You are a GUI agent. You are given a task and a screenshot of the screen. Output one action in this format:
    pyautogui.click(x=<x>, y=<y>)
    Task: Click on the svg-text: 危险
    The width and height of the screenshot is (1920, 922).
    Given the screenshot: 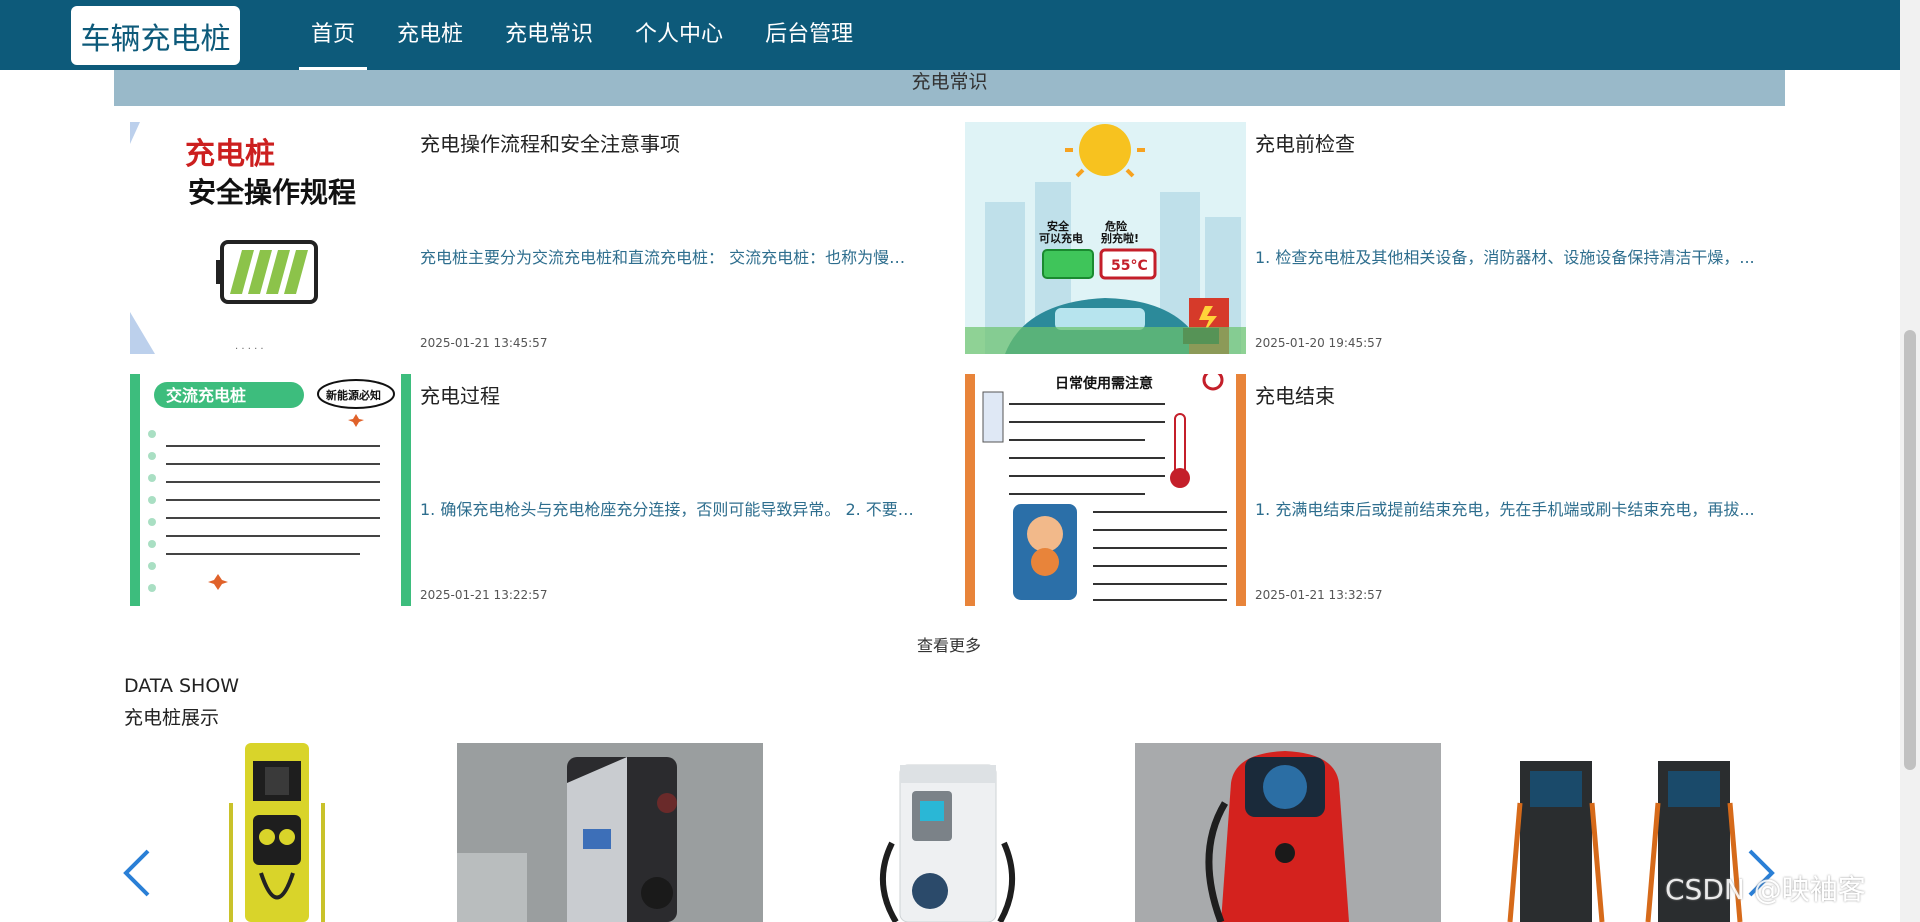 What is the action you would take?
    pyautogui.click(x=1116, y=226)
    